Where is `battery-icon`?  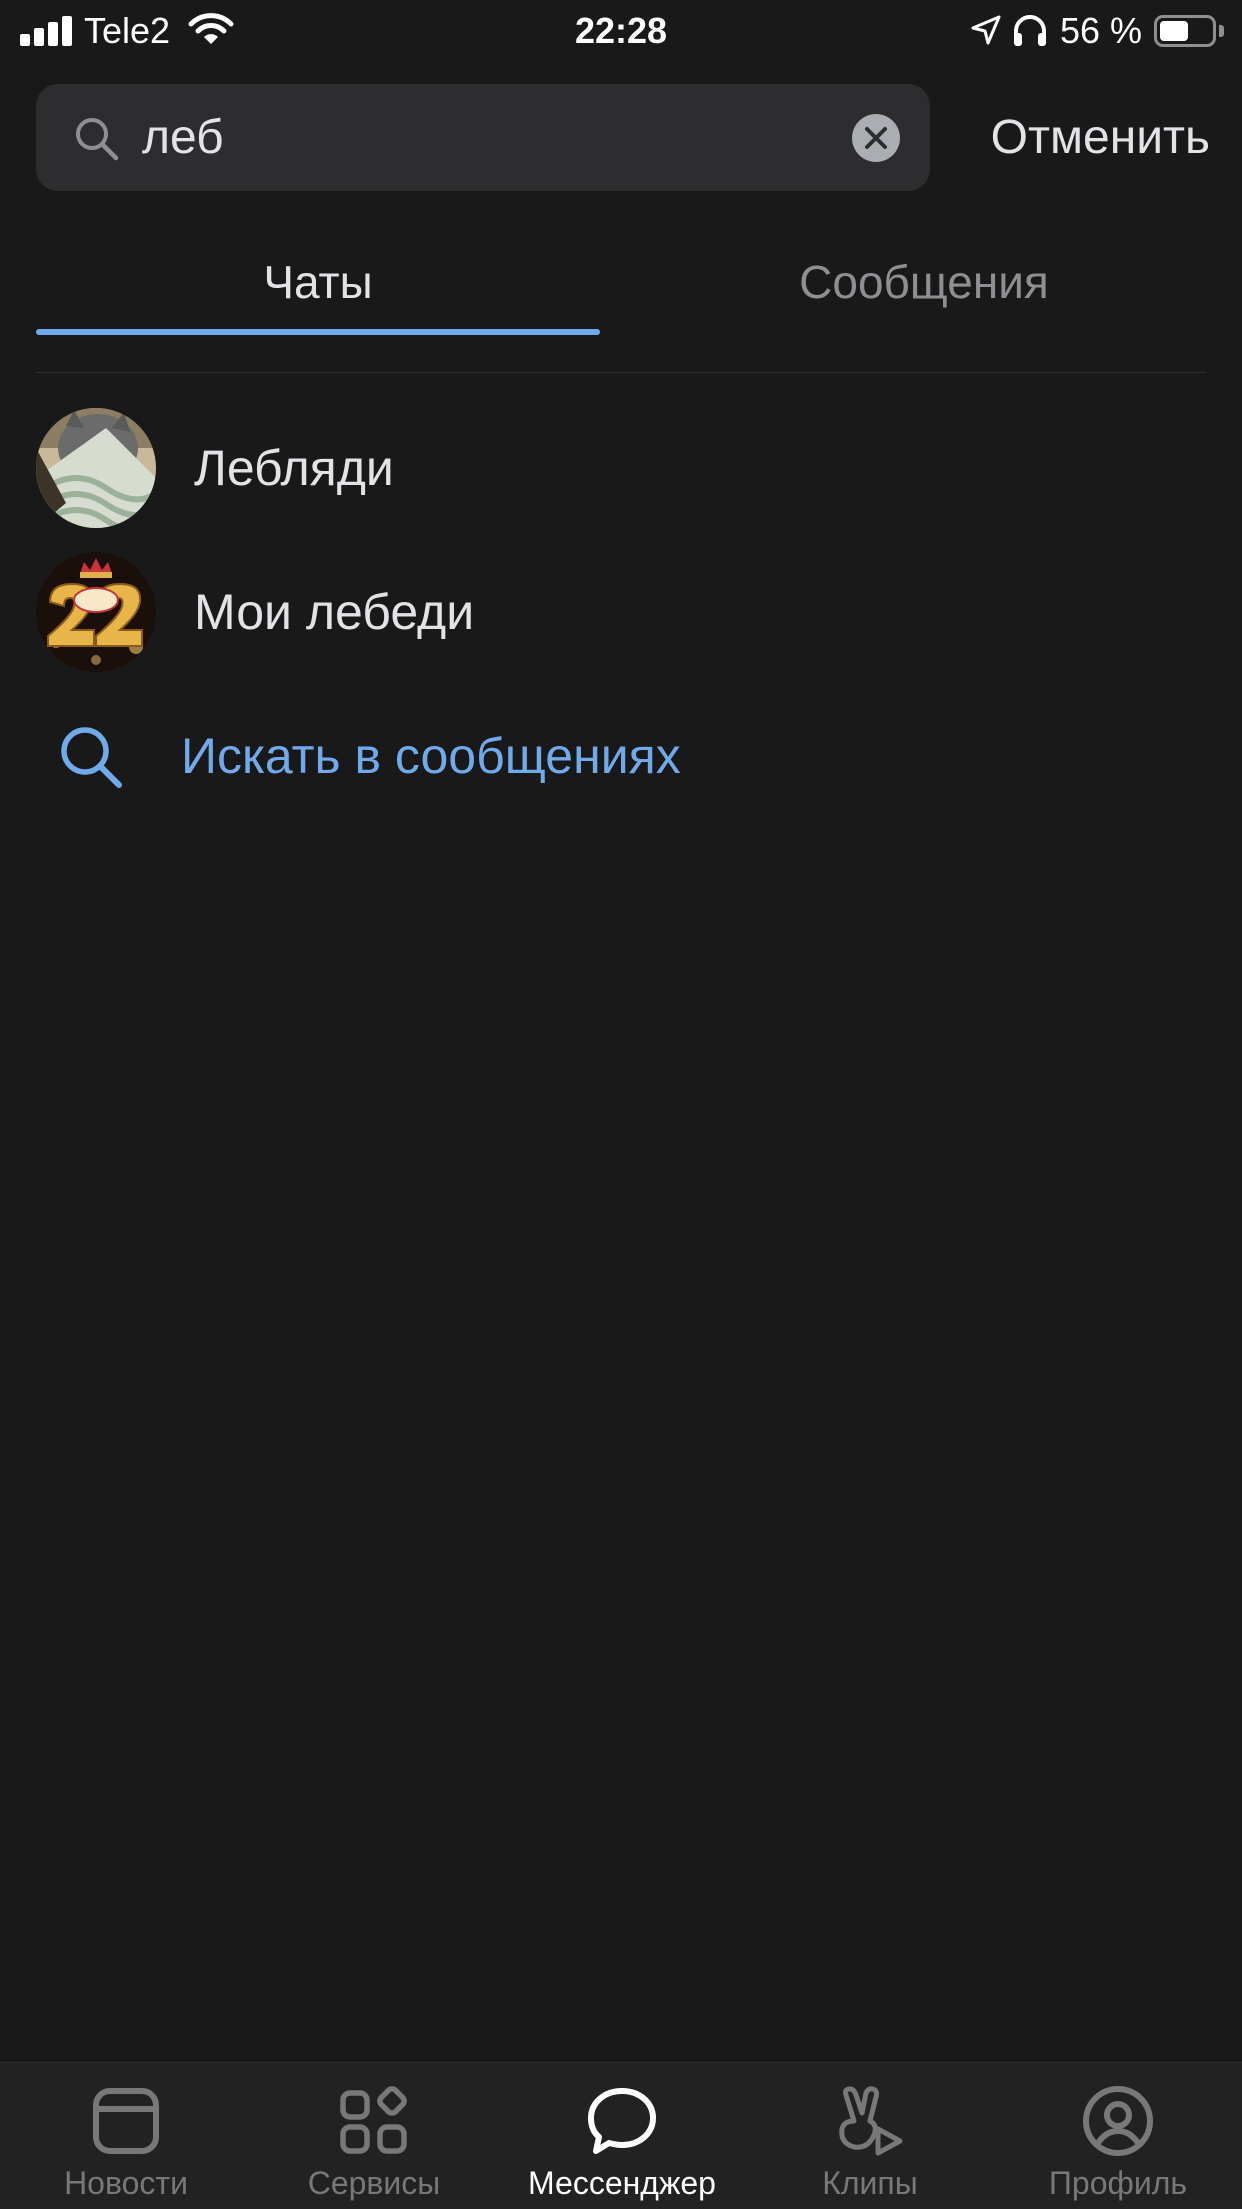 battery-icon is located at coordinates (1185, 31).